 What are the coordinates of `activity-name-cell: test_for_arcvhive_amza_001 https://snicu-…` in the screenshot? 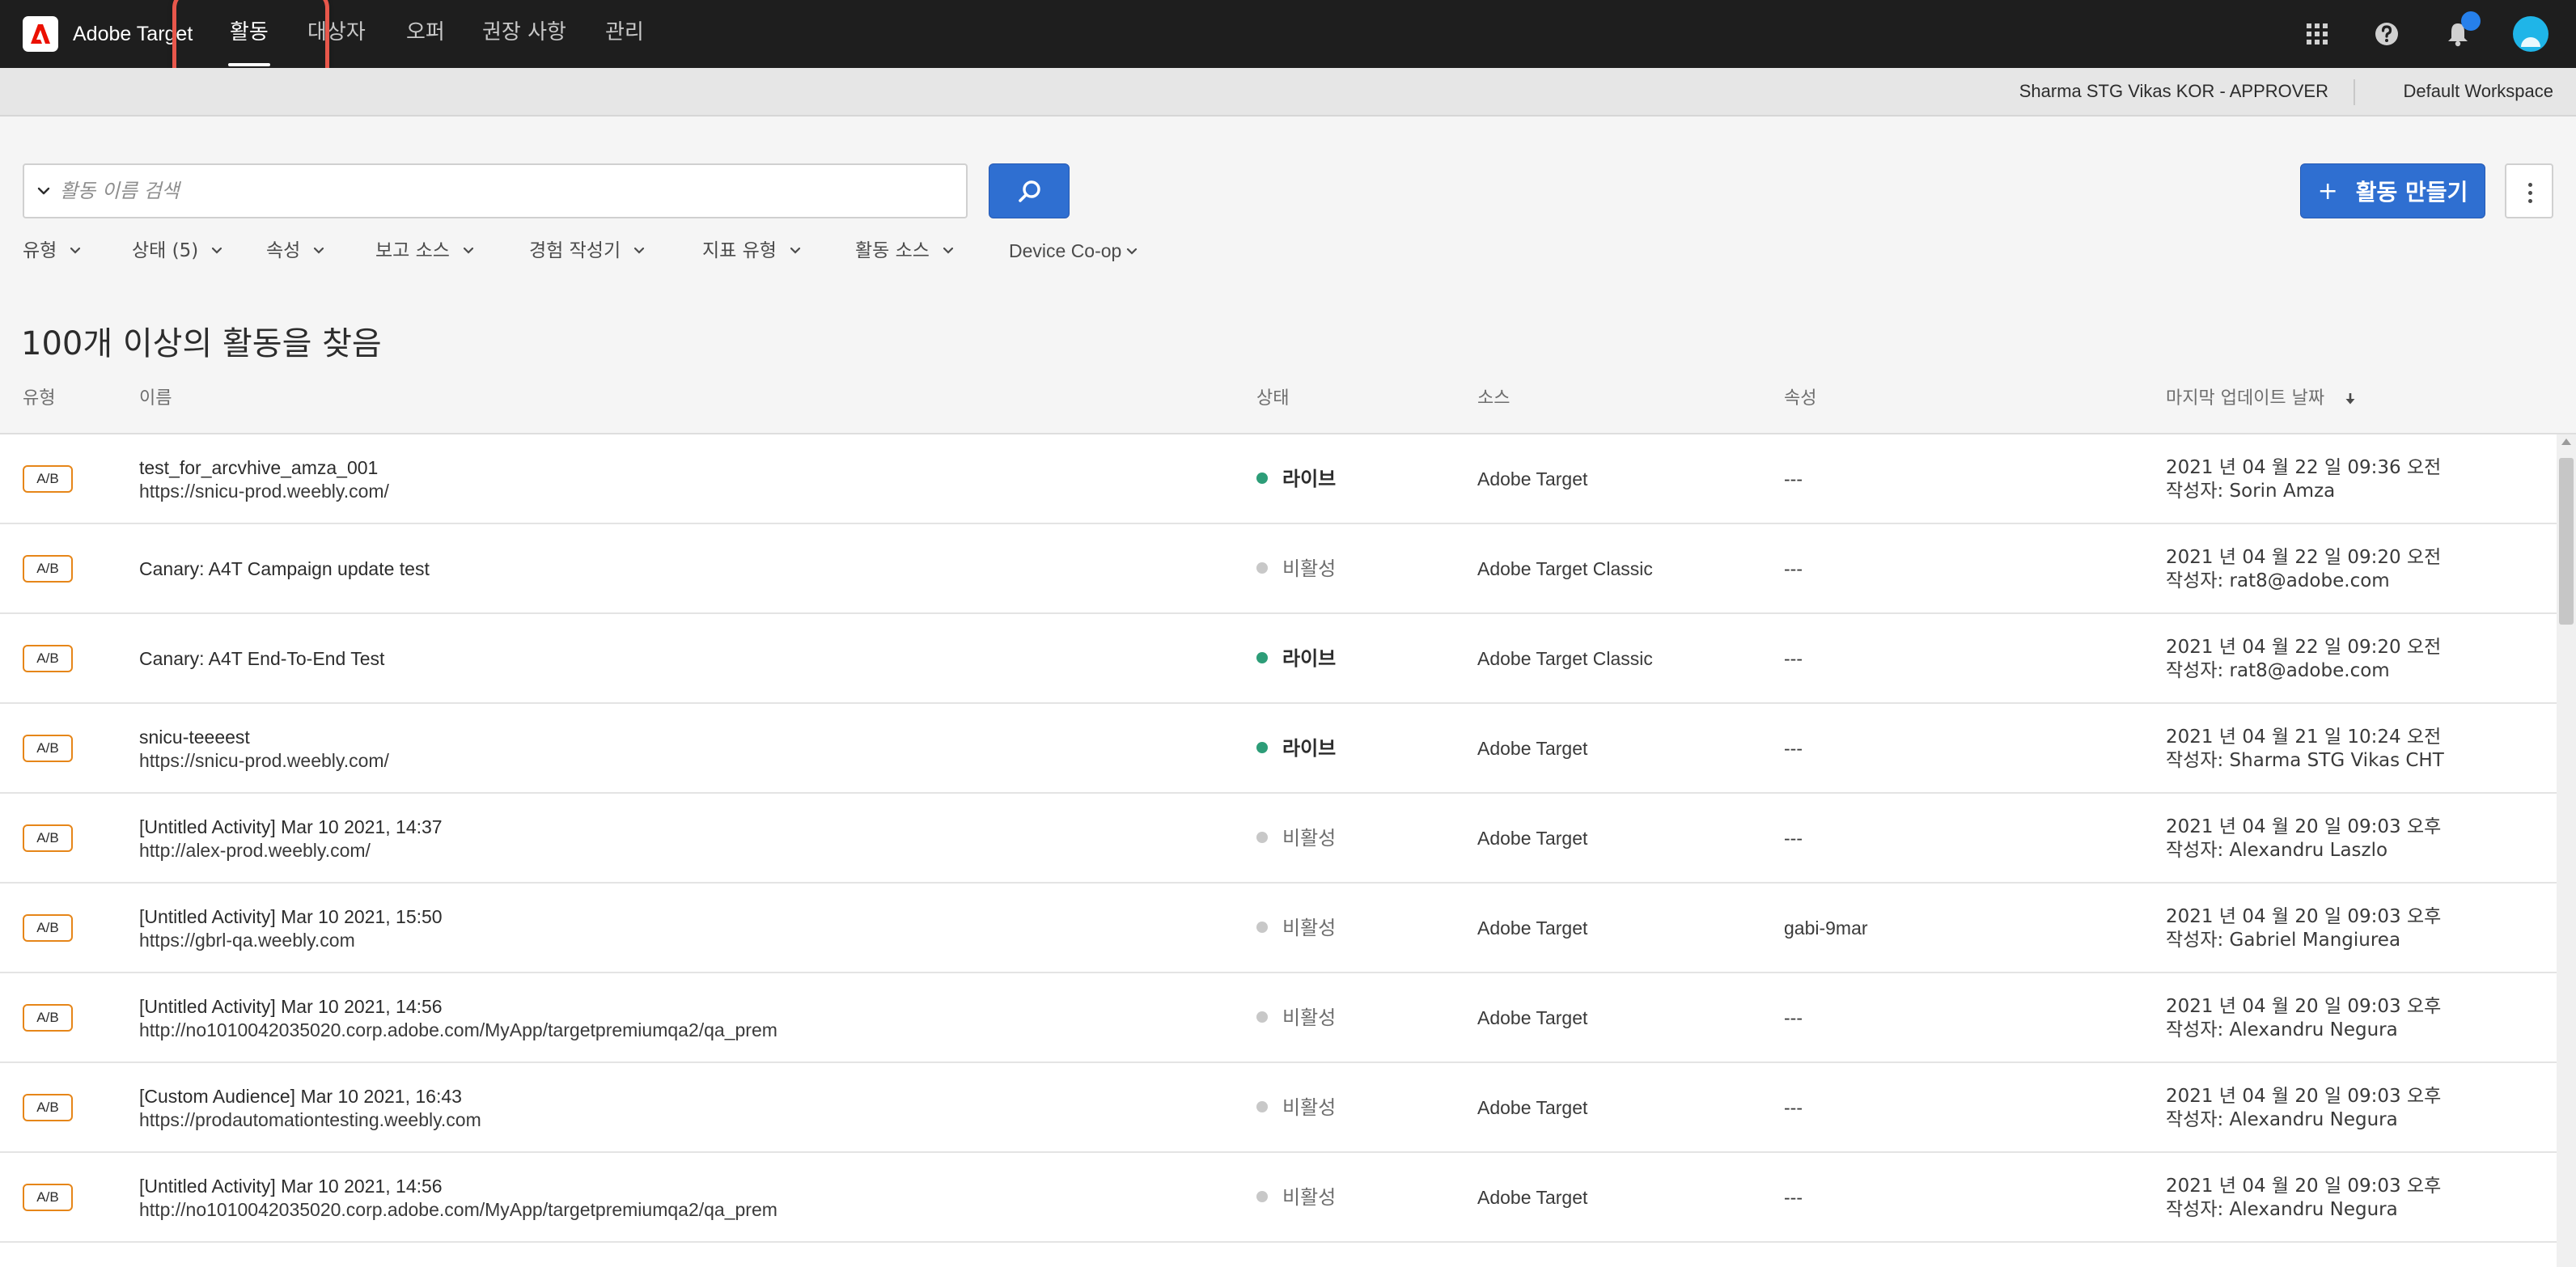 It's located at (264, 479).